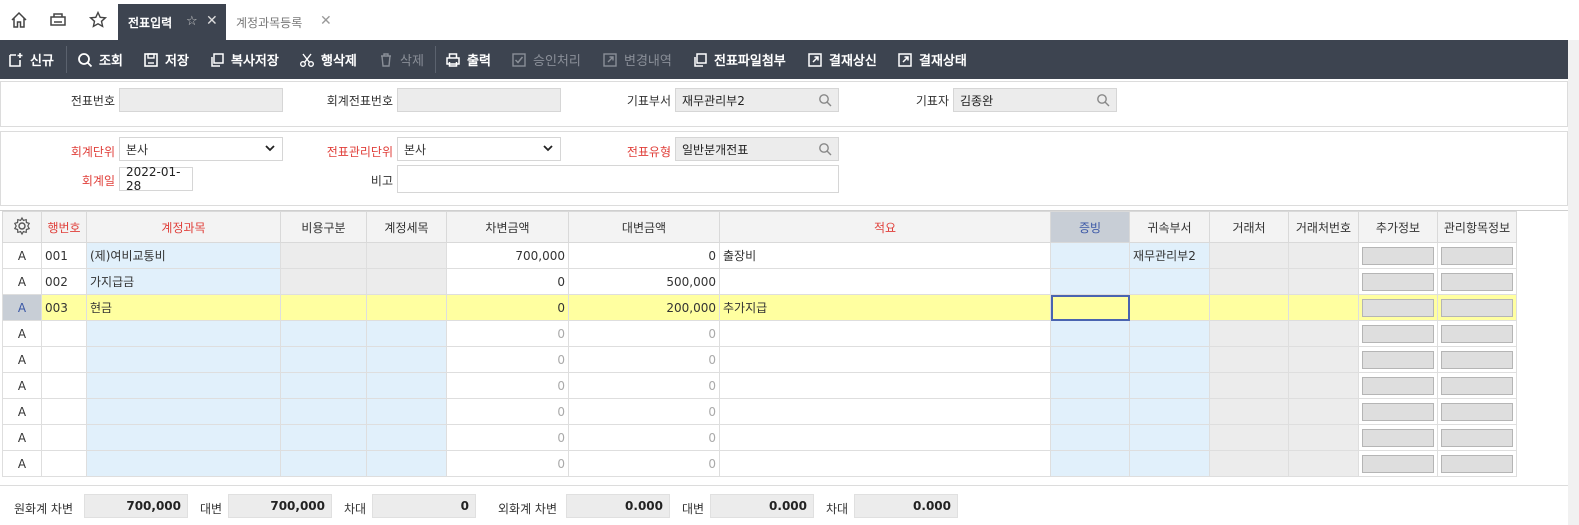  What do you see at coordinates (323, 227) in the screenshot?
I see `col-expense-type: 비용구분` at bounding box center [323, 227].